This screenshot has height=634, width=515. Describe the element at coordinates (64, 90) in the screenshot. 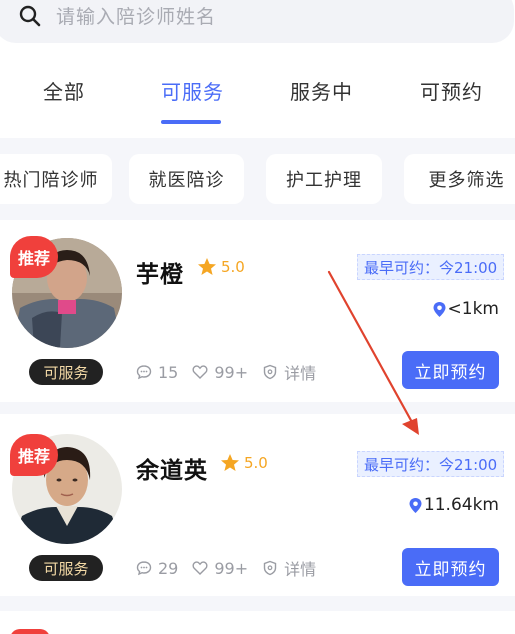

I see `tab-all: 全部` at that location.